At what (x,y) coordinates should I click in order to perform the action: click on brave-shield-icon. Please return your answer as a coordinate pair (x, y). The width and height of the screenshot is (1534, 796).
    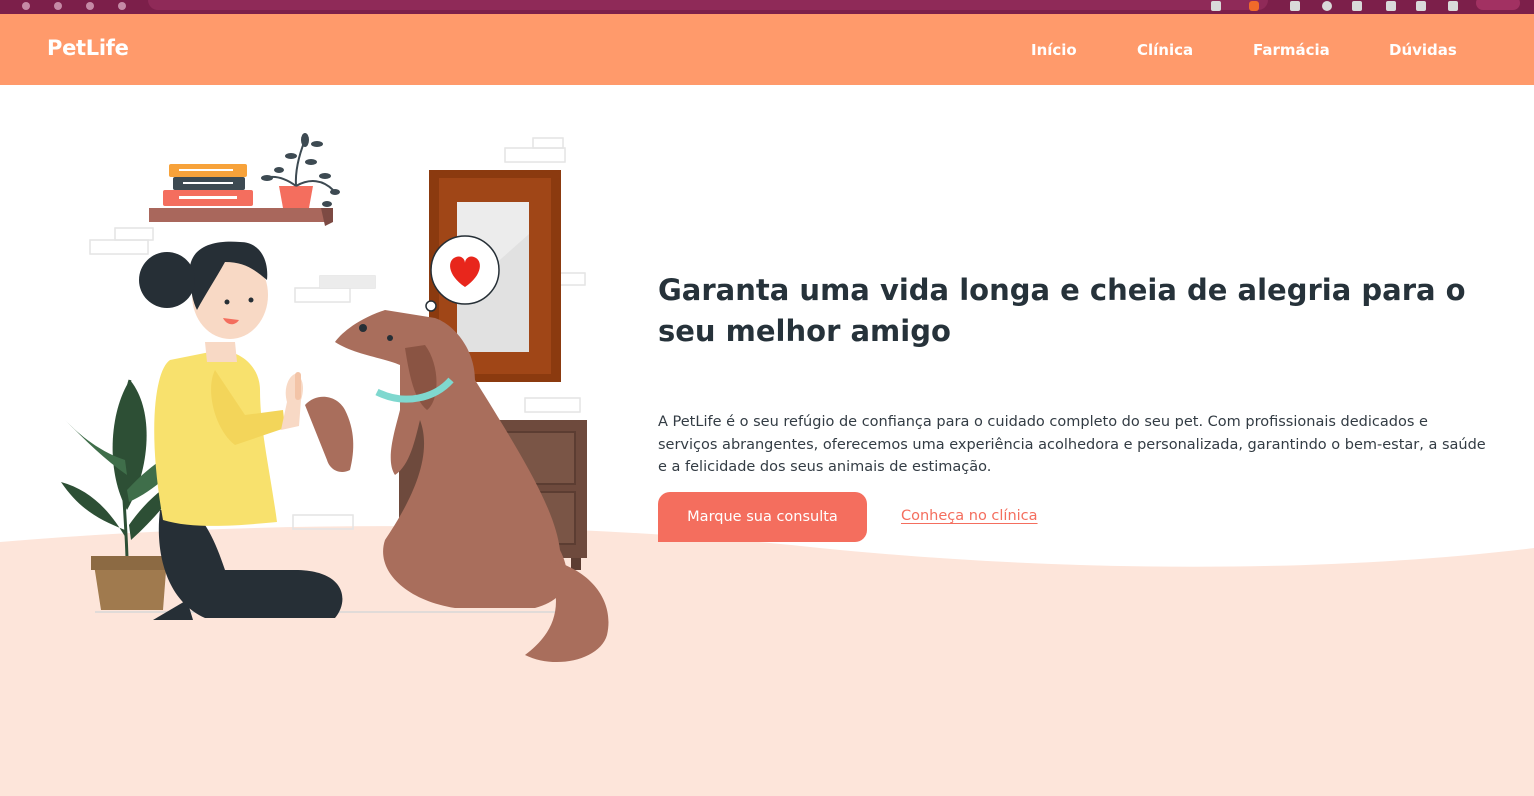
    Looking at the image, I should click on (1254, 6).